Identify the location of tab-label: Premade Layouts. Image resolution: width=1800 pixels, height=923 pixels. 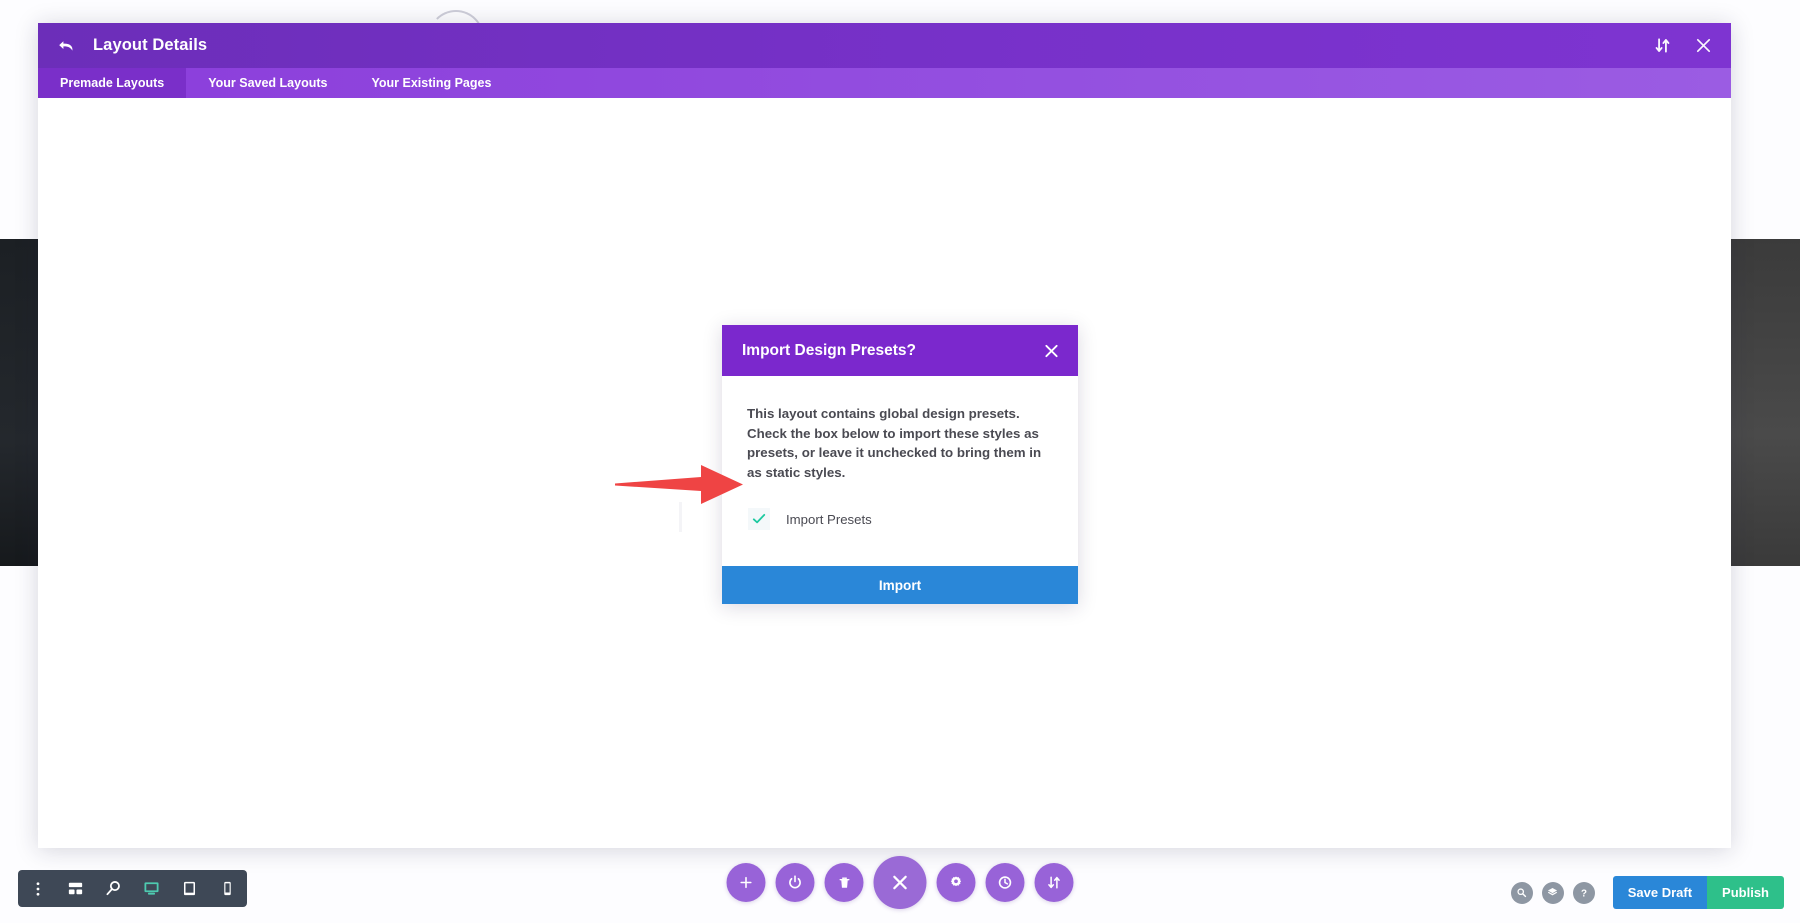
(112, 83).